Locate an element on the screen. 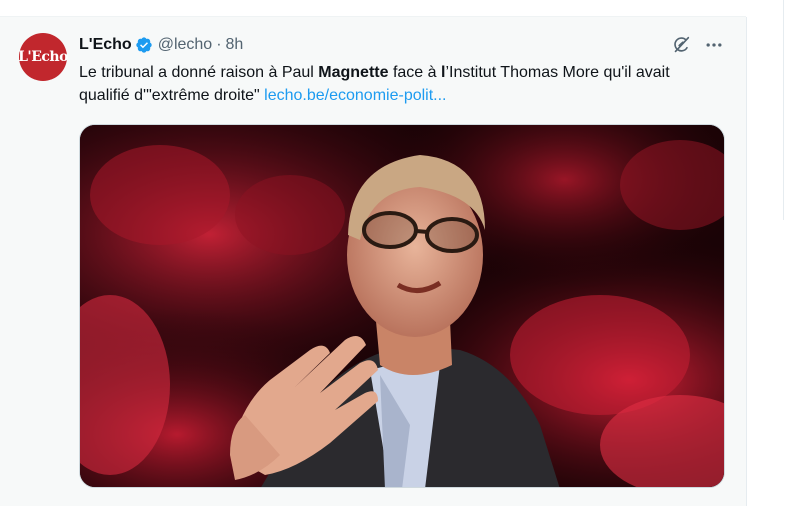 This screenshot has width=789, height=506. avatar-logo-text: L'Echo is located at coordinates (43, 57).